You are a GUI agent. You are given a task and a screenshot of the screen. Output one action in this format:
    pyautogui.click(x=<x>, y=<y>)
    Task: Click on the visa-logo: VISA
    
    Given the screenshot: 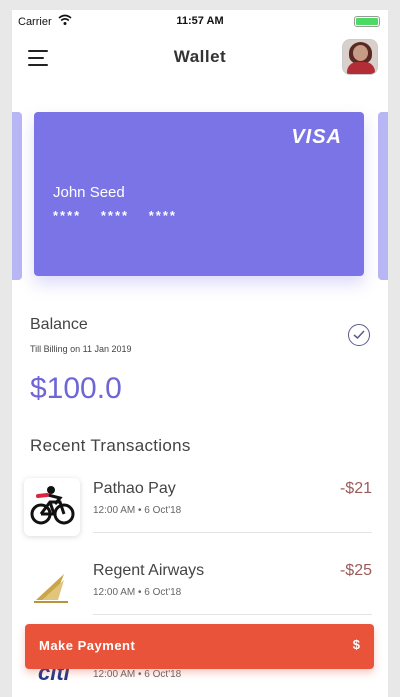 What is the action you would take?
    pyautogui.click(x=316, y=137)
    